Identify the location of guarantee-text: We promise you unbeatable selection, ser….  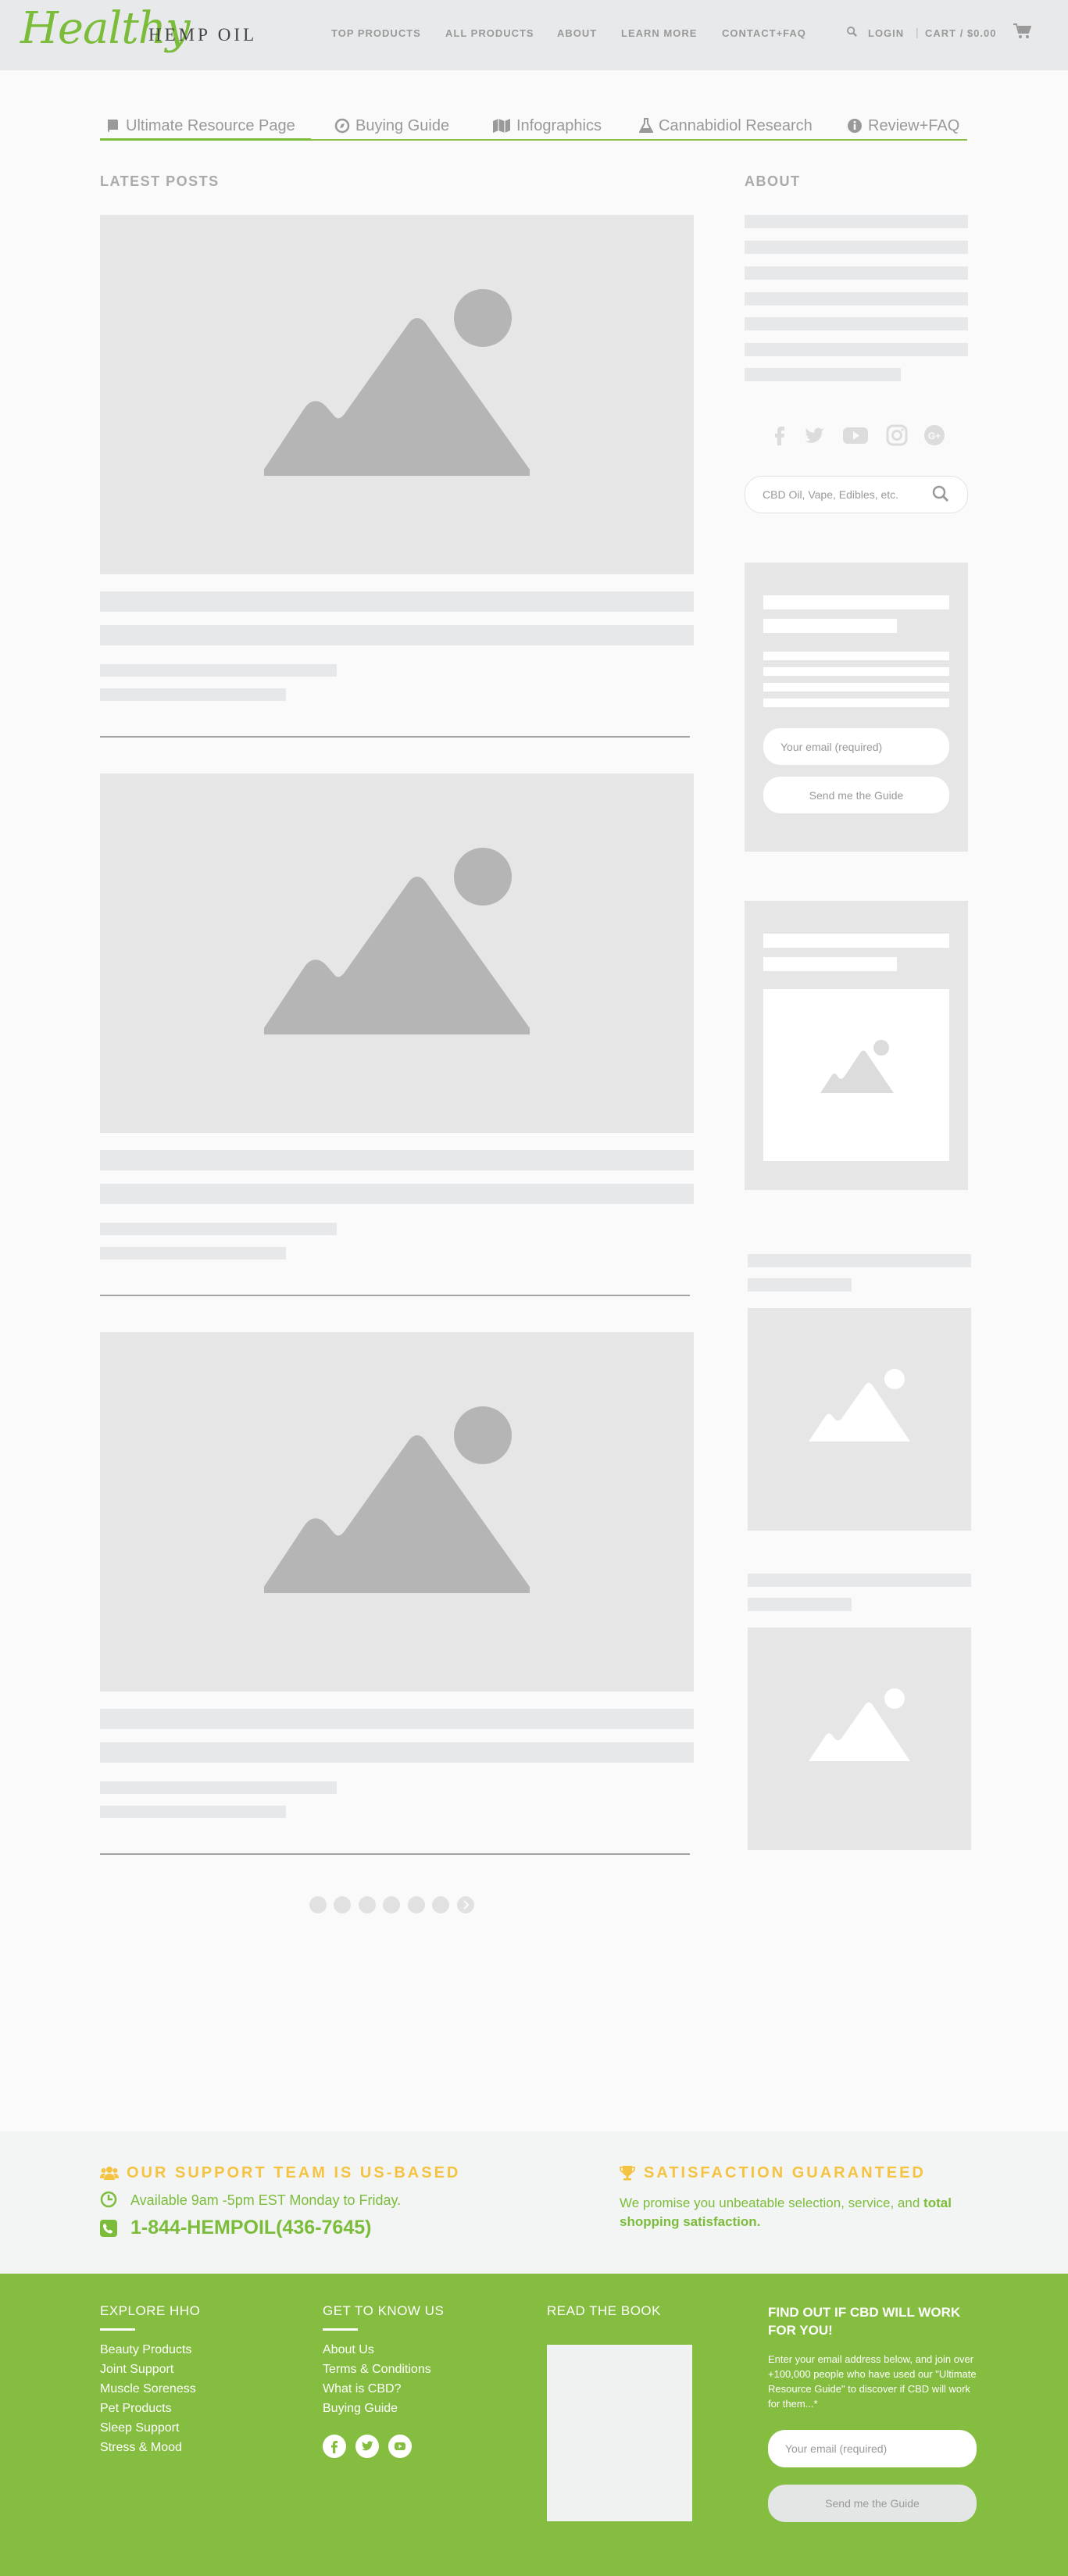
(795, 2213).